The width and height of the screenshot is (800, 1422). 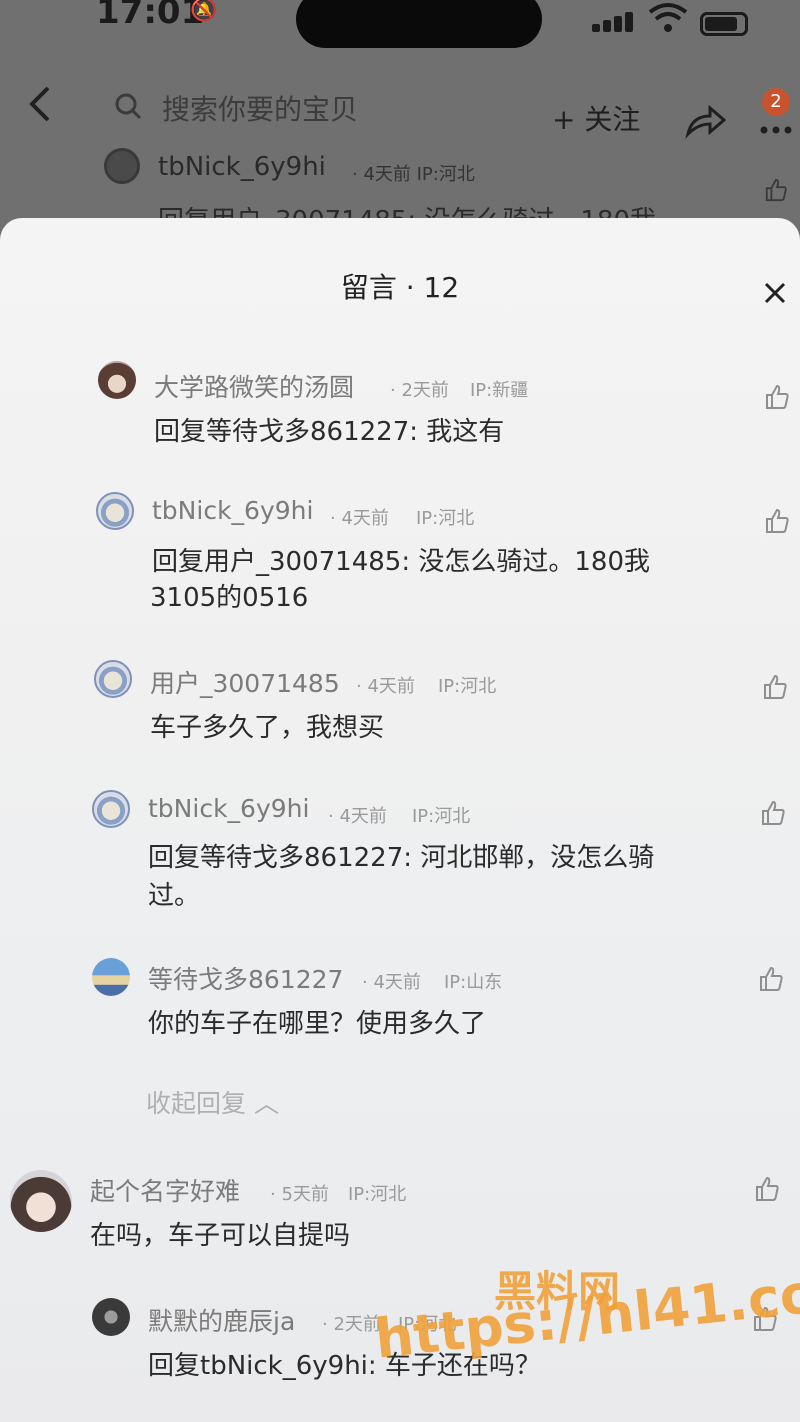 I want to click on comment-ip: IP:新疆, so click(x=499, y=390).